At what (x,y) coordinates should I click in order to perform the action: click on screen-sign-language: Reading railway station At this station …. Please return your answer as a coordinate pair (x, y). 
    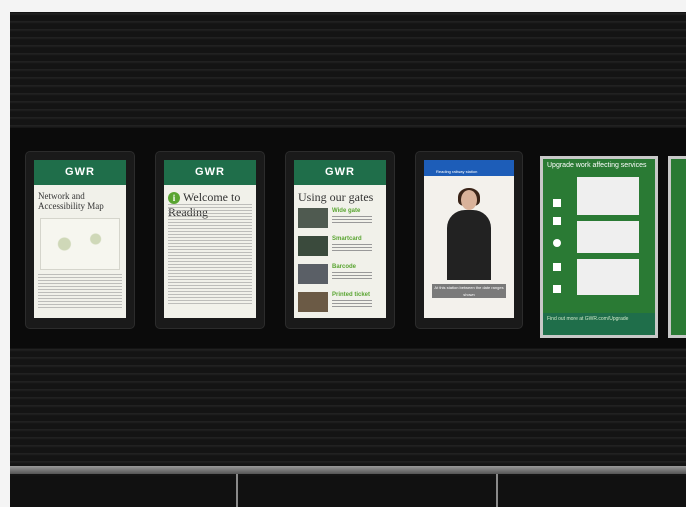
    Looking at the image, I should click on (469, 240).